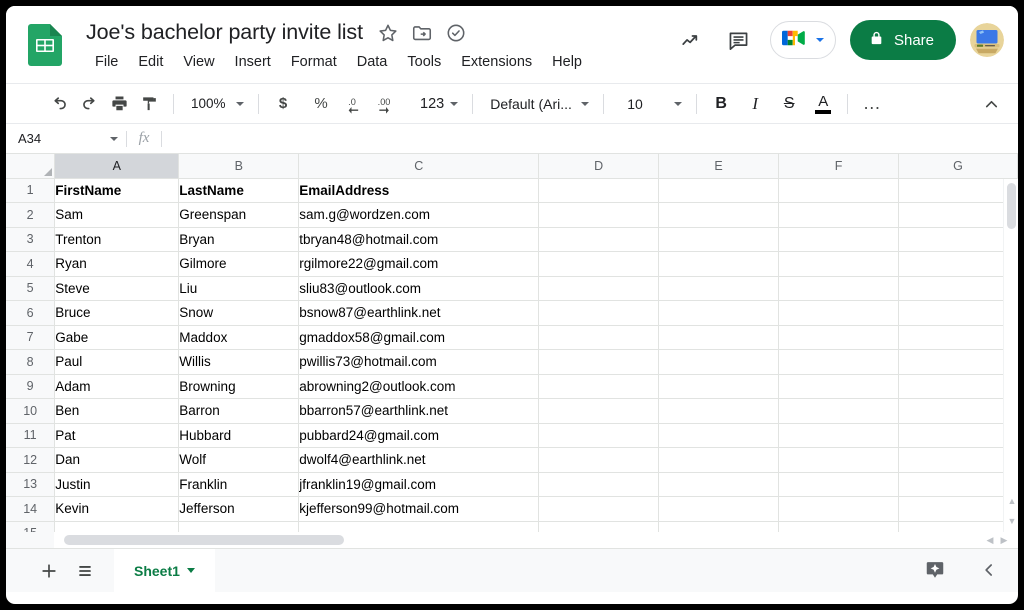 The image size is (1024, 610). Describe the element at coordinates (424, 62) in the screenshot. I see `menu-item-tools: Tools` at that location.